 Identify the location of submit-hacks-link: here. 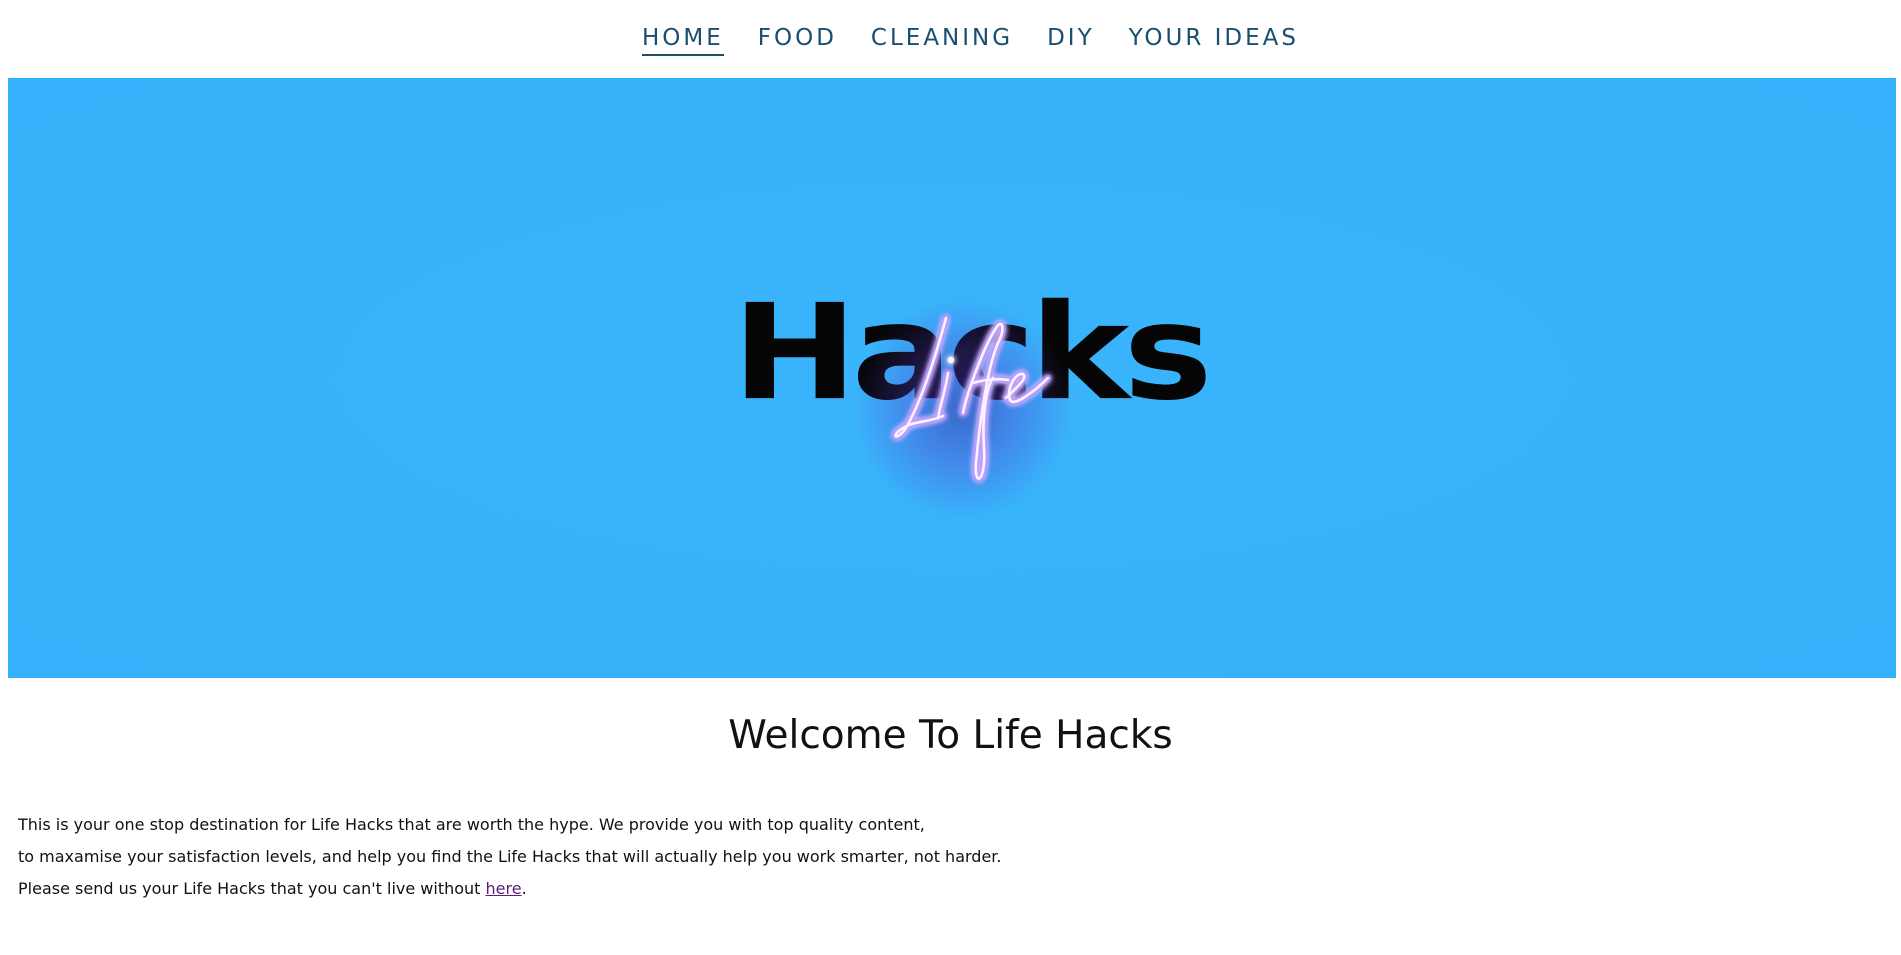
(504, 888).